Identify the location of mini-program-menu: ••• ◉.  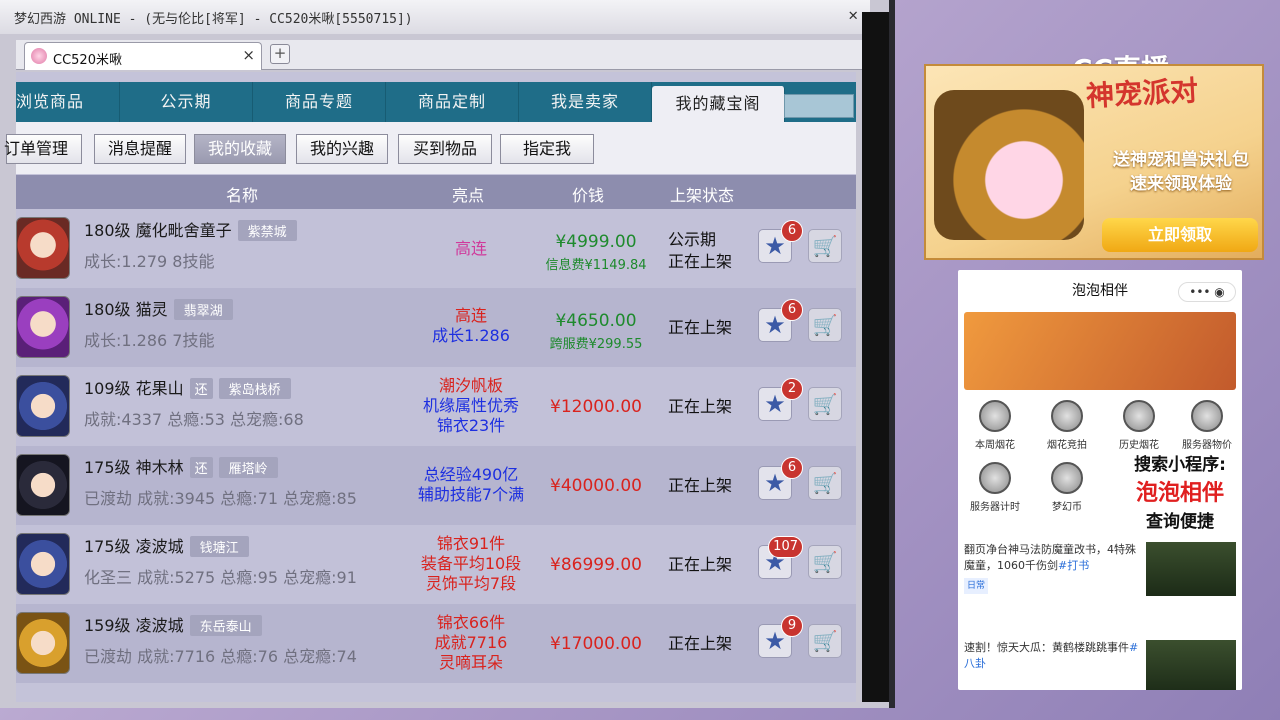
(1207, 292).